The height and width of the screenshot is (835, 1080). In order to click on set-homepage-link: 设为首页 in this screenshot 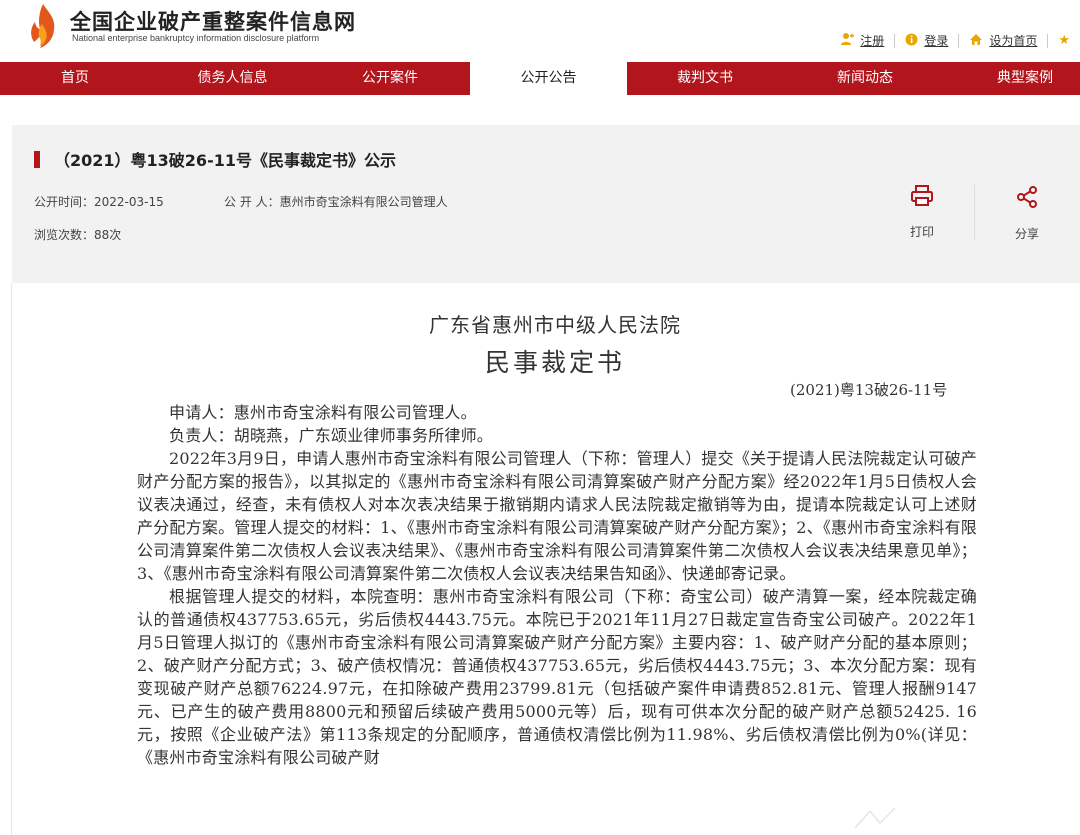, I will do `click(1003, 40)`.